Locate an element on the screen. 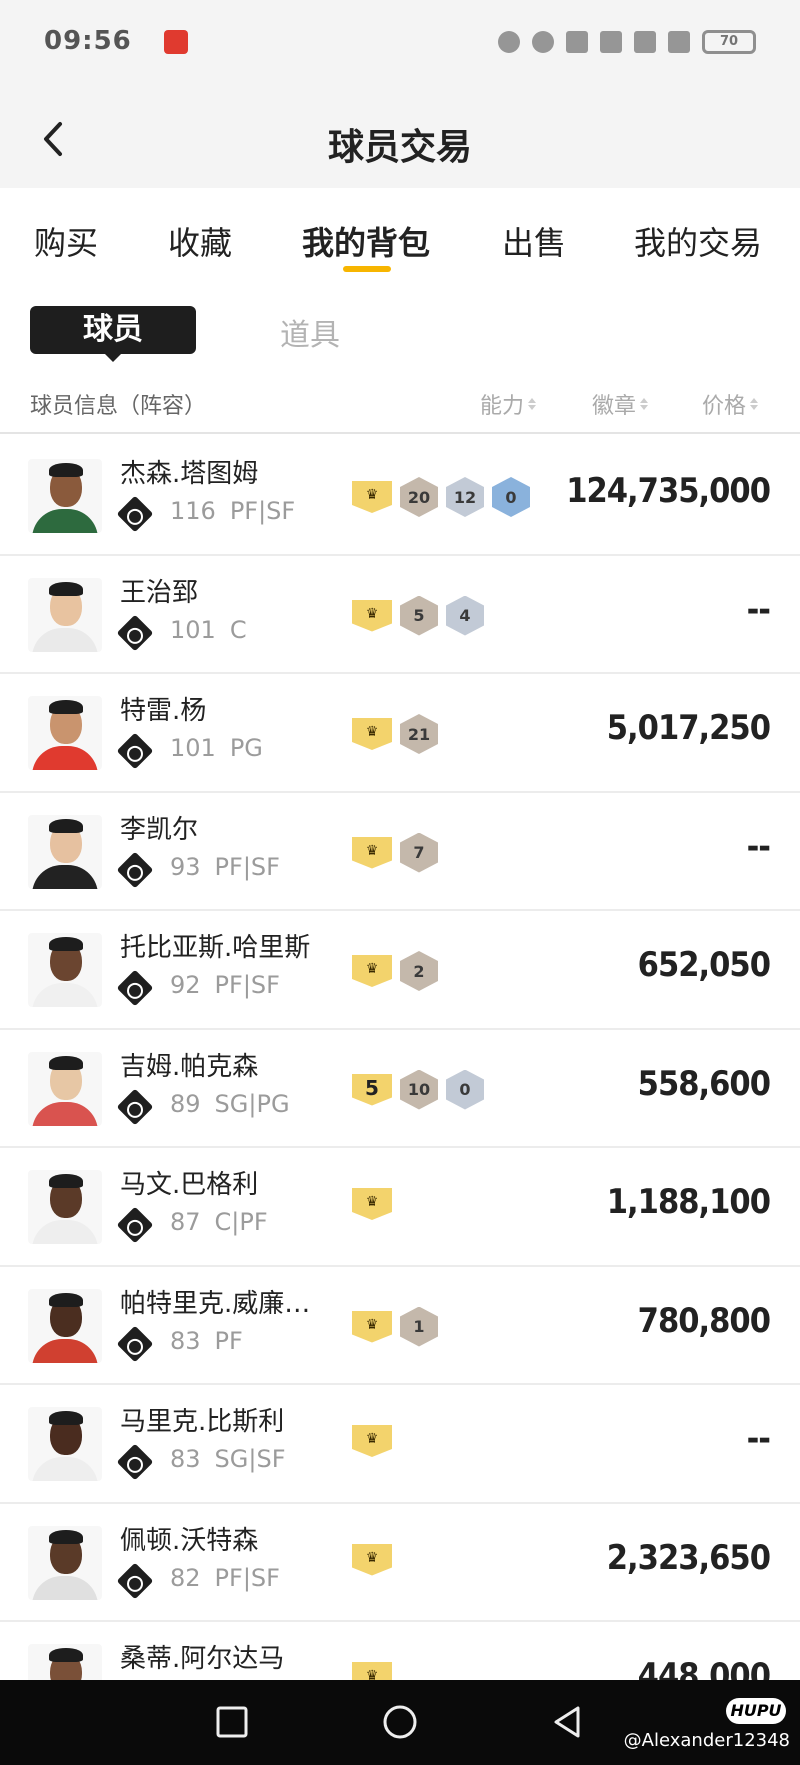 Image resolution: width=800 pixels, height=1765 pixels. sort-price: 价格 is located at coordinates (730, 404).